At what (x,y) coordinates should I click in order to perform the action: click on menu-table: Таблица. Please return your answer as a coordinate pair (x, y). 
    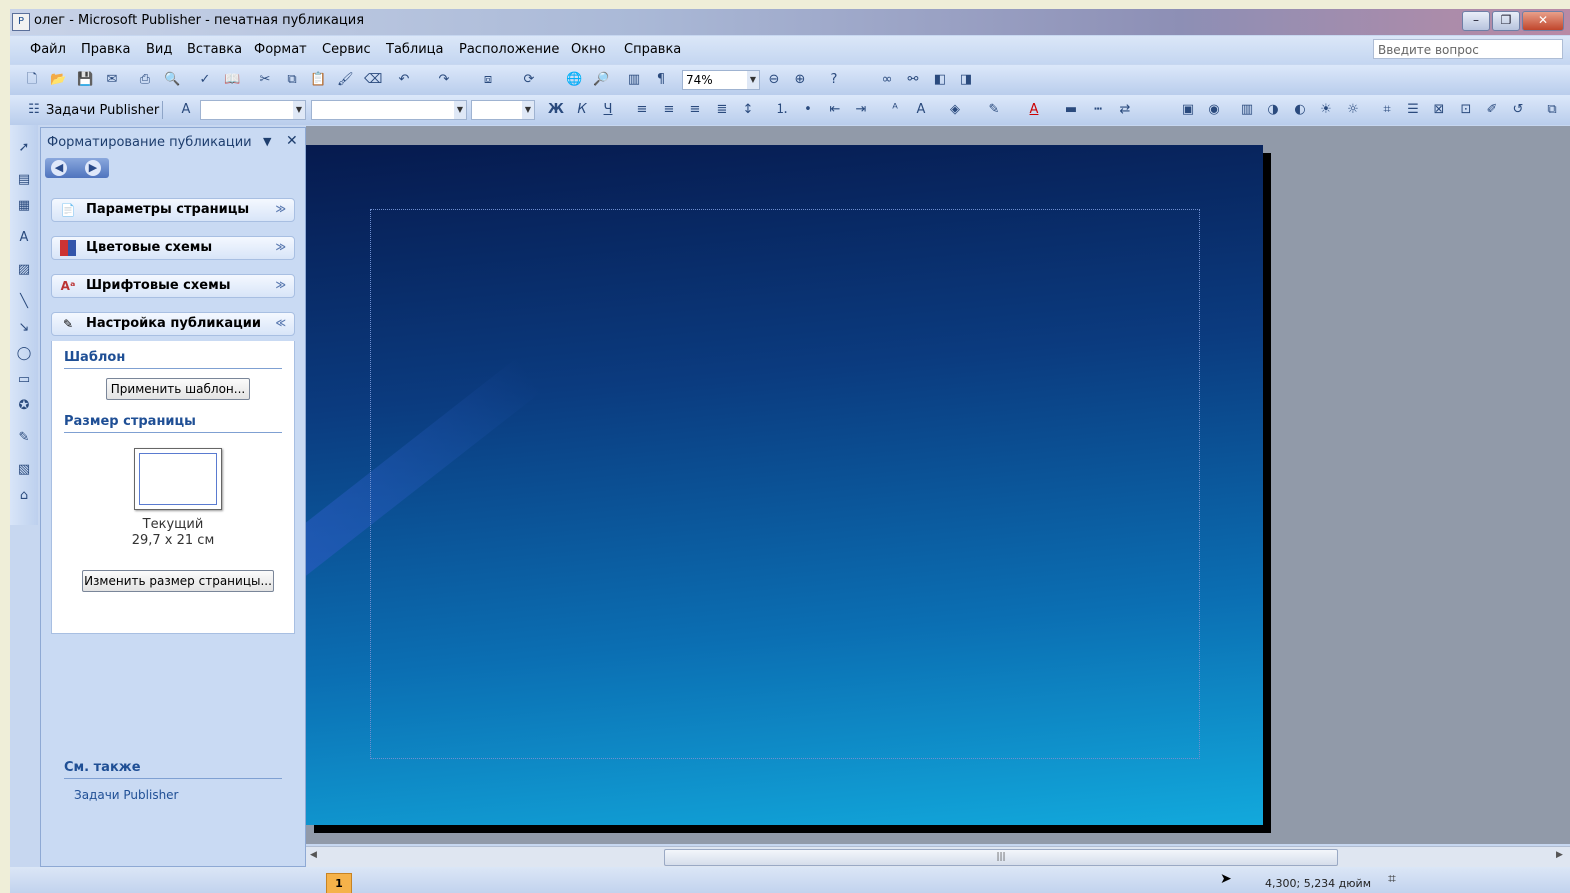
    Looking at the image, I should click on (415, 49).